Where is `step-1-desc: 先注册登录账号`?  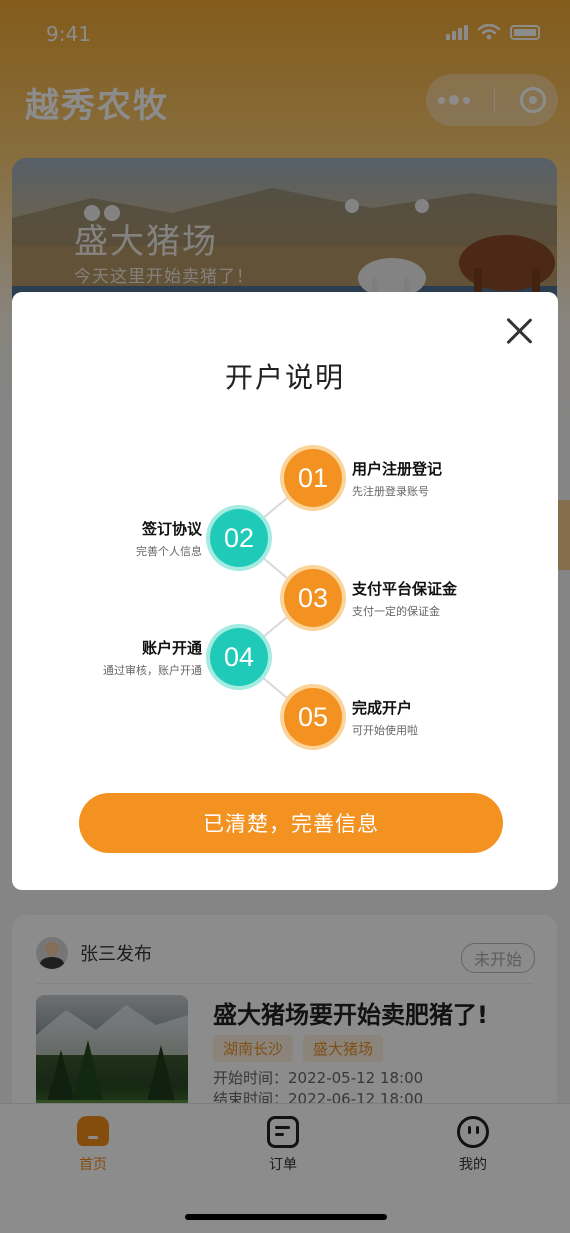
step-1-desc: 先注册登录账号 is located at coordinates (390, 491).